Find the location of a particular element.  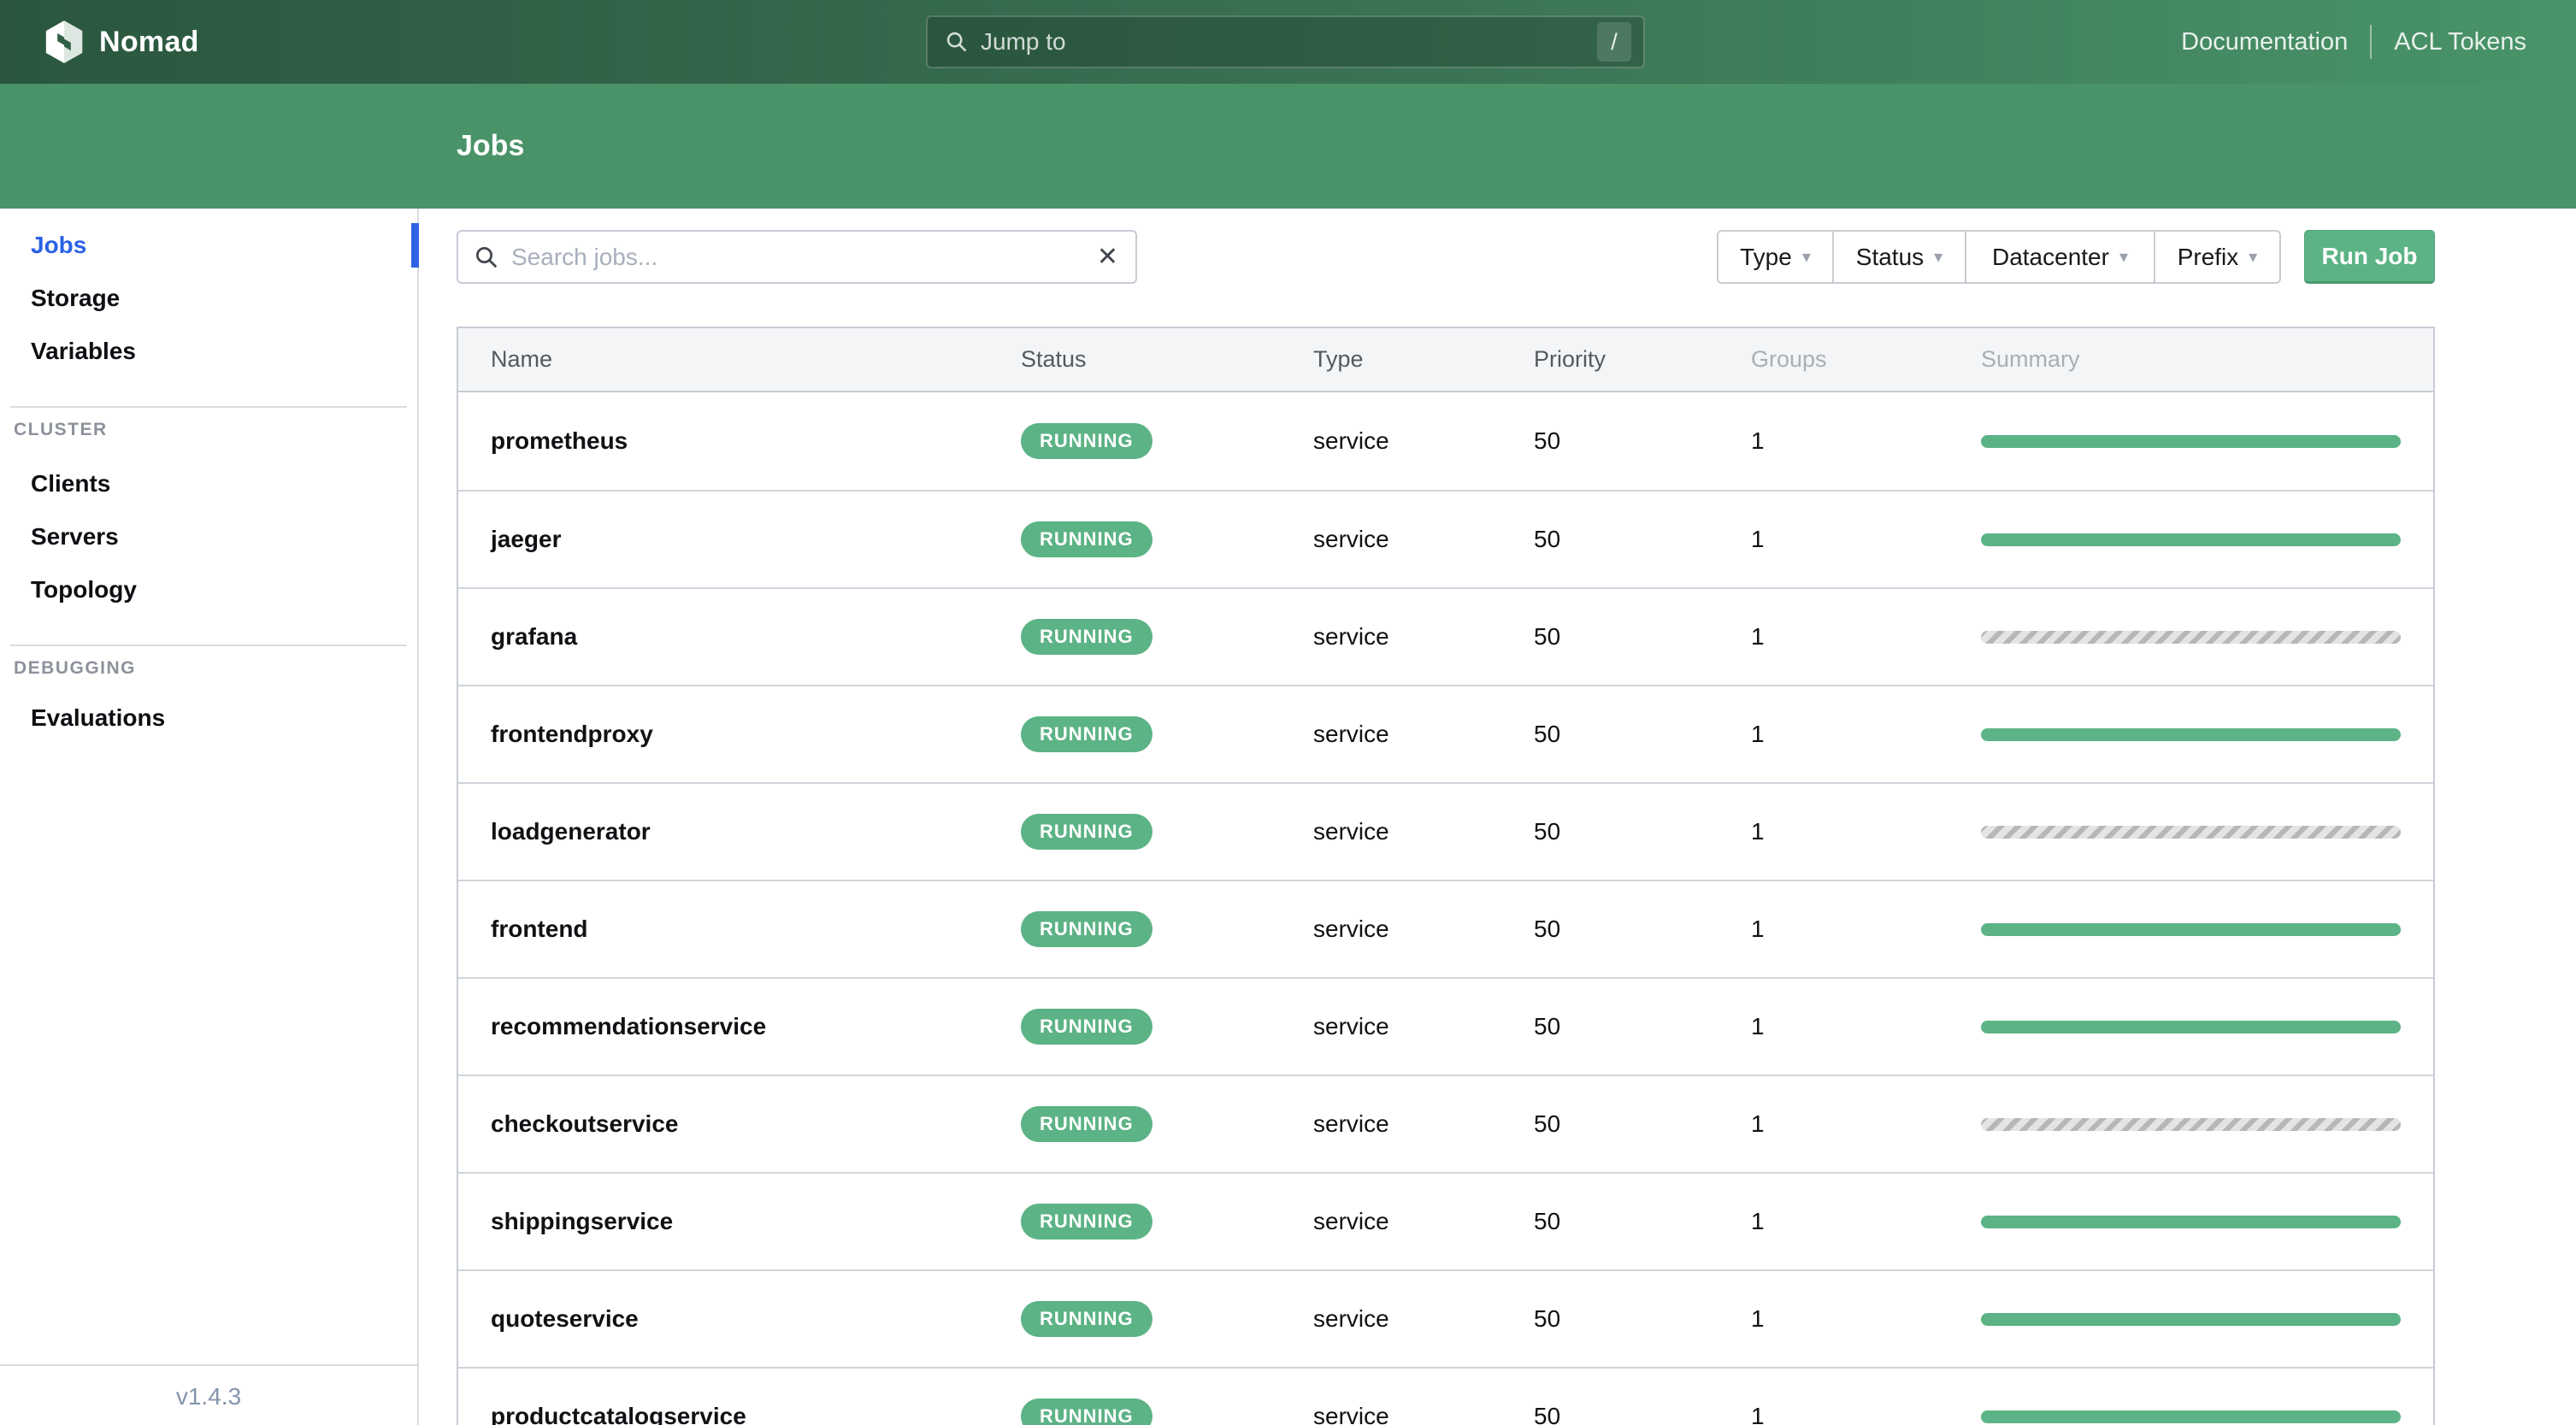

page-header-band: Jobs is located at coordinates (1288, 146).